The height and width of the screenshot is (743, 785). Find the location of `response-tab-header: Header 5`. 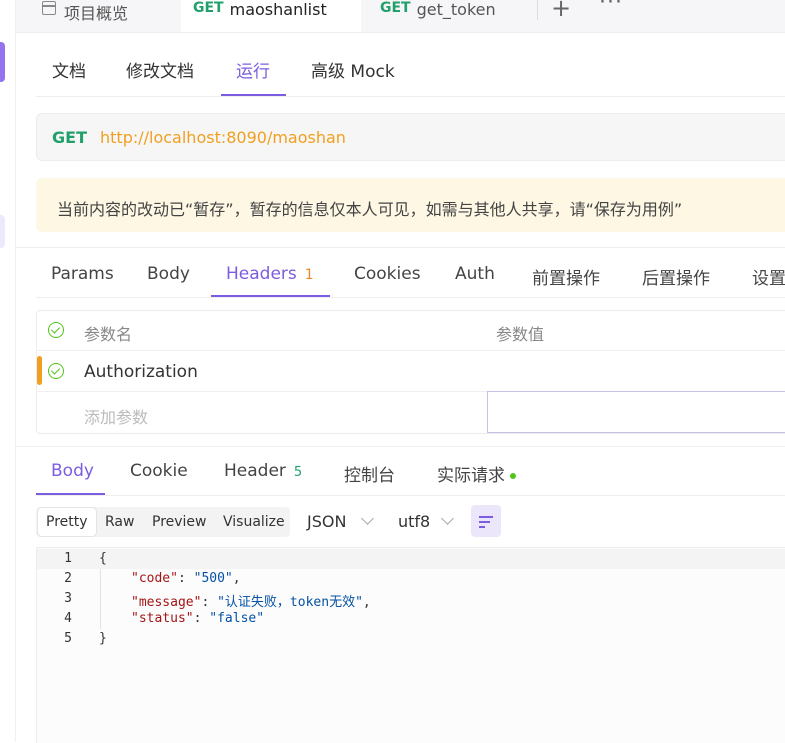

response-tab-header: Header 5 is located at coordinates (263, 471).